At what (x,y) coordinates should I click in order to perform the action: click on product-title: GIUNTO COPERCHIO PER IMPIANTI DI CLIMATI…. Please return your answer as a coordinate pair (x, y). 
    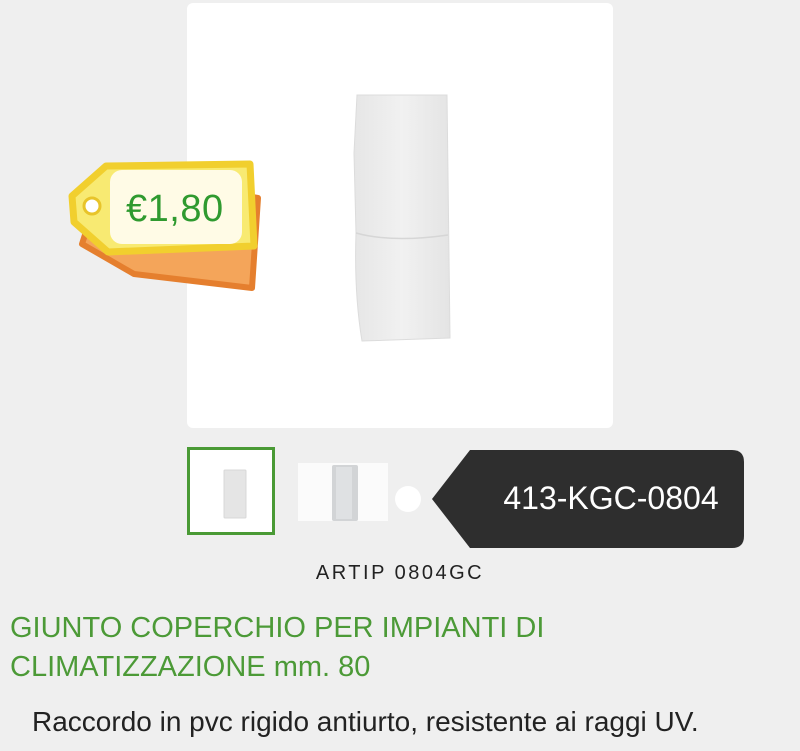
    Looking at the image, I should click on (277, 647).